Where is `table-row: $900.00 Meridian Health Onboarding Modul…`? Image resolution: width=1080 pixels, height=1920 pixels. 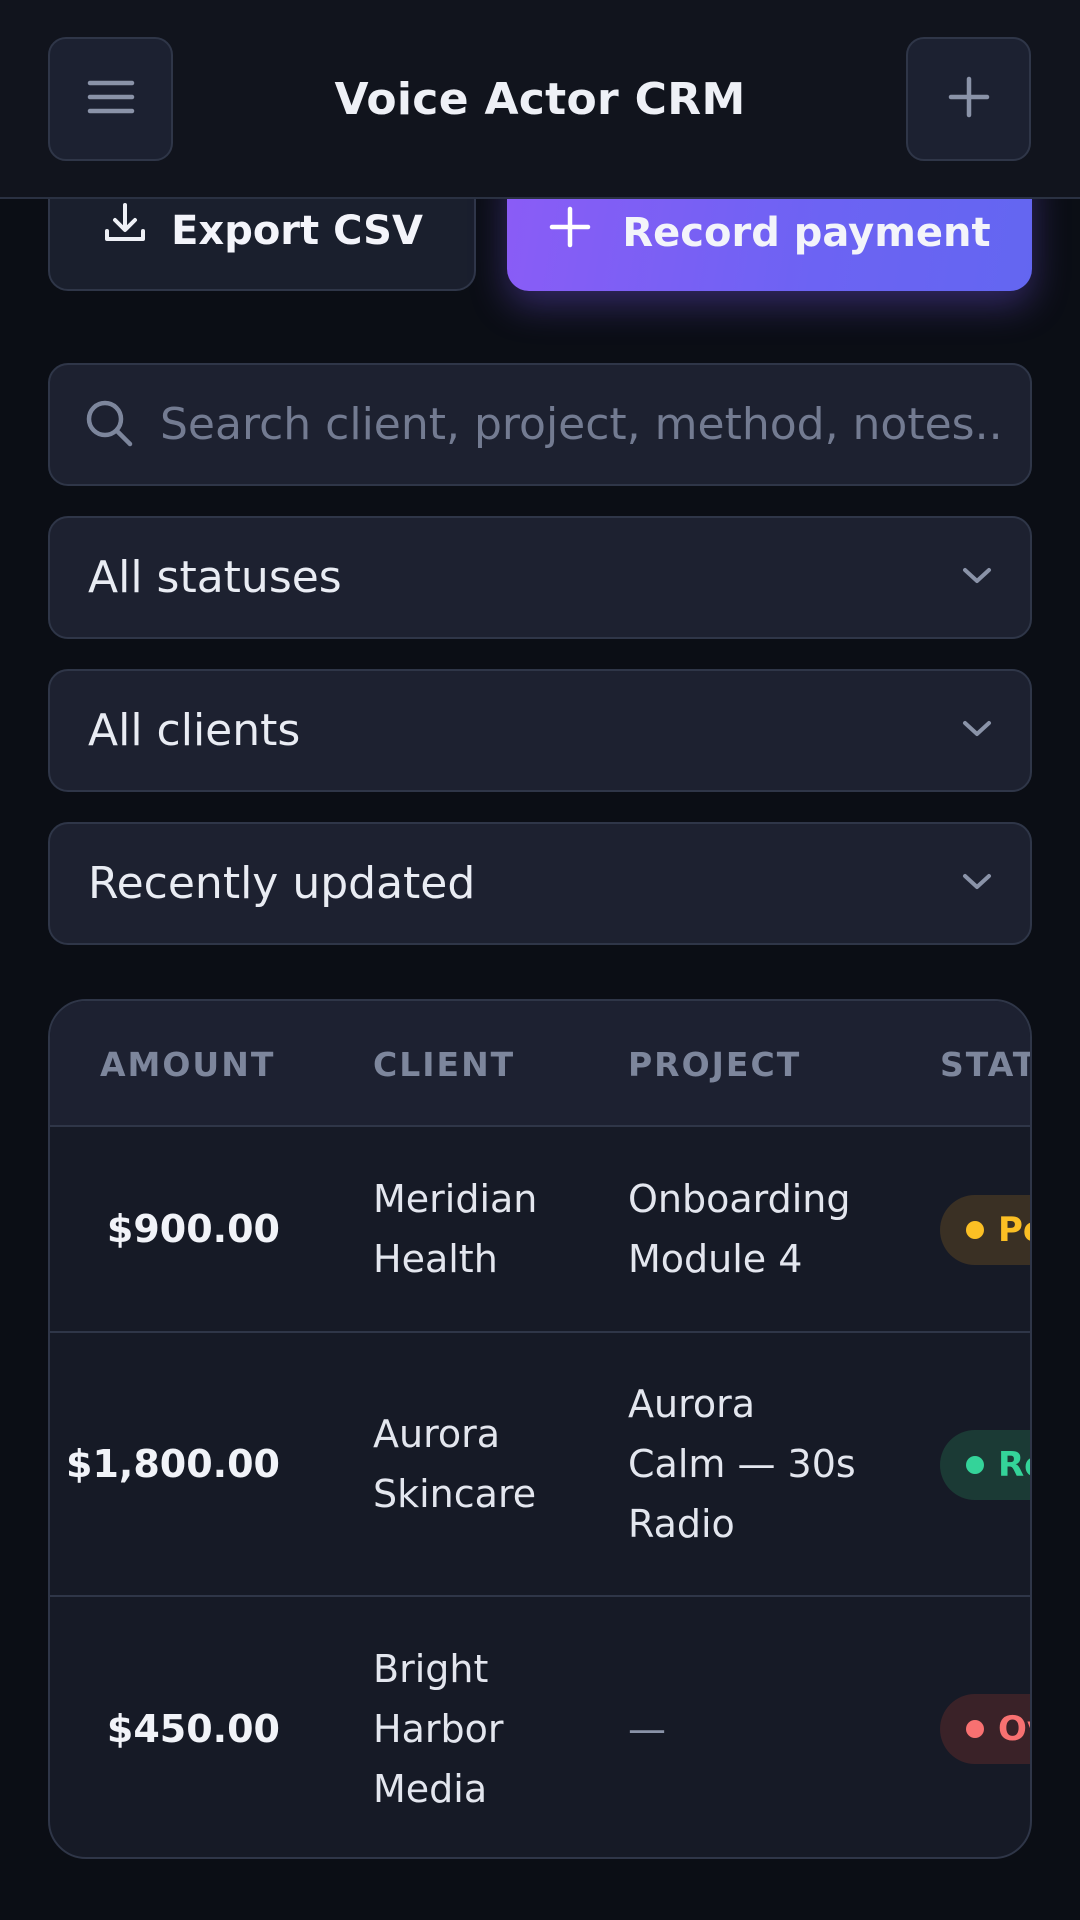 table-row: $900.00 Meridian Health Onboarding Modul… is located at coordinates (540, 1230).